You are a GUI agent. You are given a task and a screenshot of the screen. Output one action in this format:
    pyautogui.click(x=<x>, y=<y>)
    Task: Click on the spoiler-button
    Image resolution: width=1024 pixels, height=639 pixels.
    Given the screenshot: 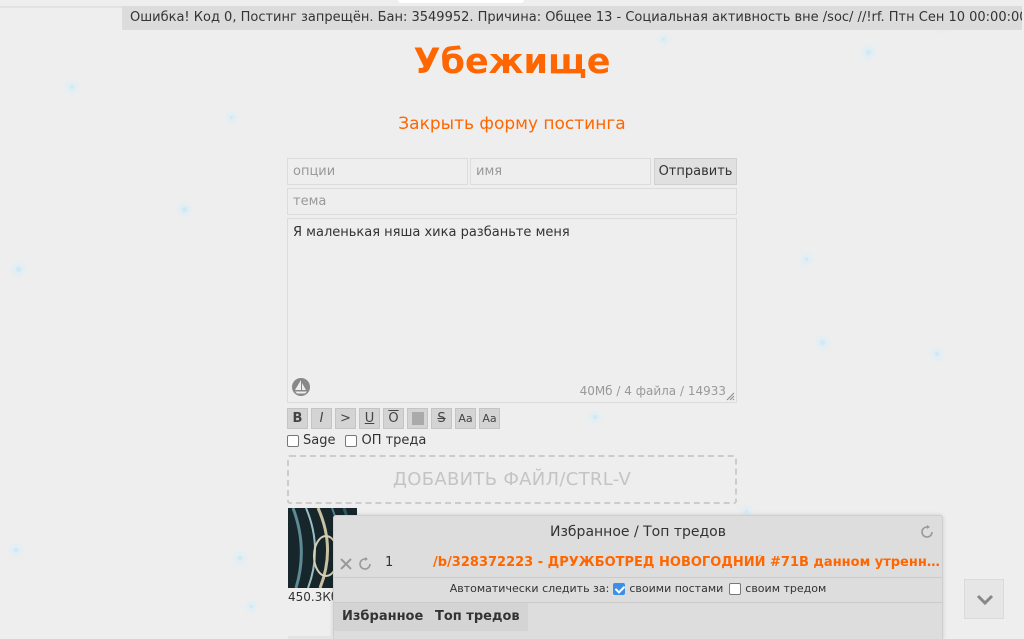 What is the action you would take?
    pyautogui.click(x=417, y=418)
    